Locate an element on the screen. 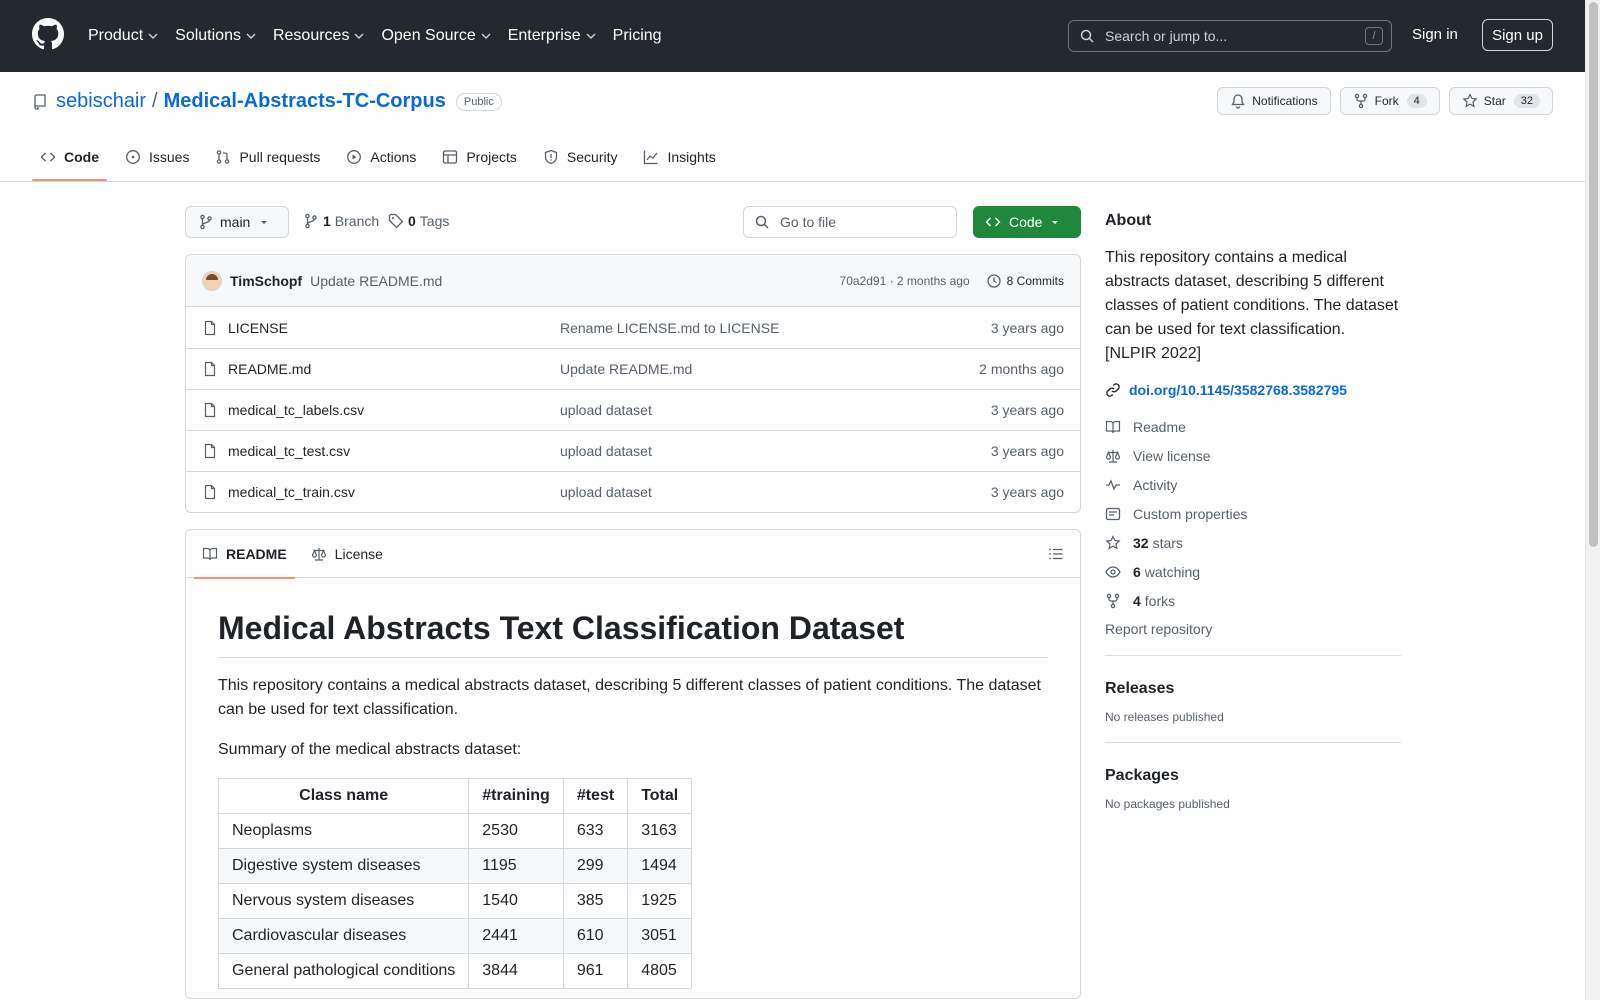 This screenshot has height=1000, width=1600. chevron-down-icon is located at coordinates (153, 36).